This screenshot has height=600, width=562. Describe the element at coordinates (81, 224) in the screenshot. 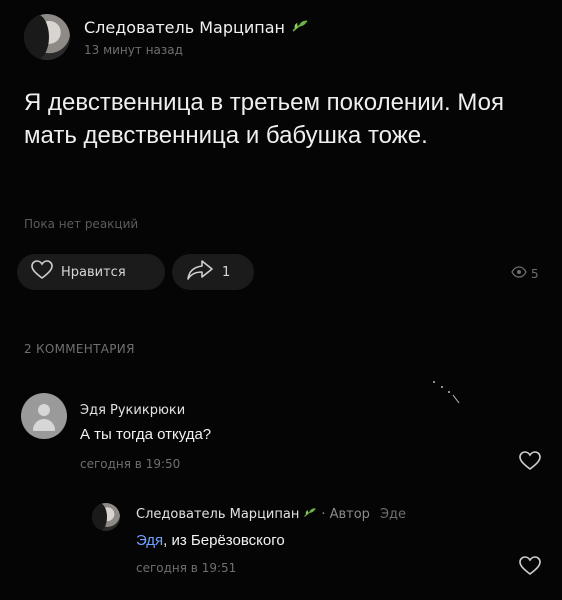

I see `reactions-status: Пока нет реакций` at that location.